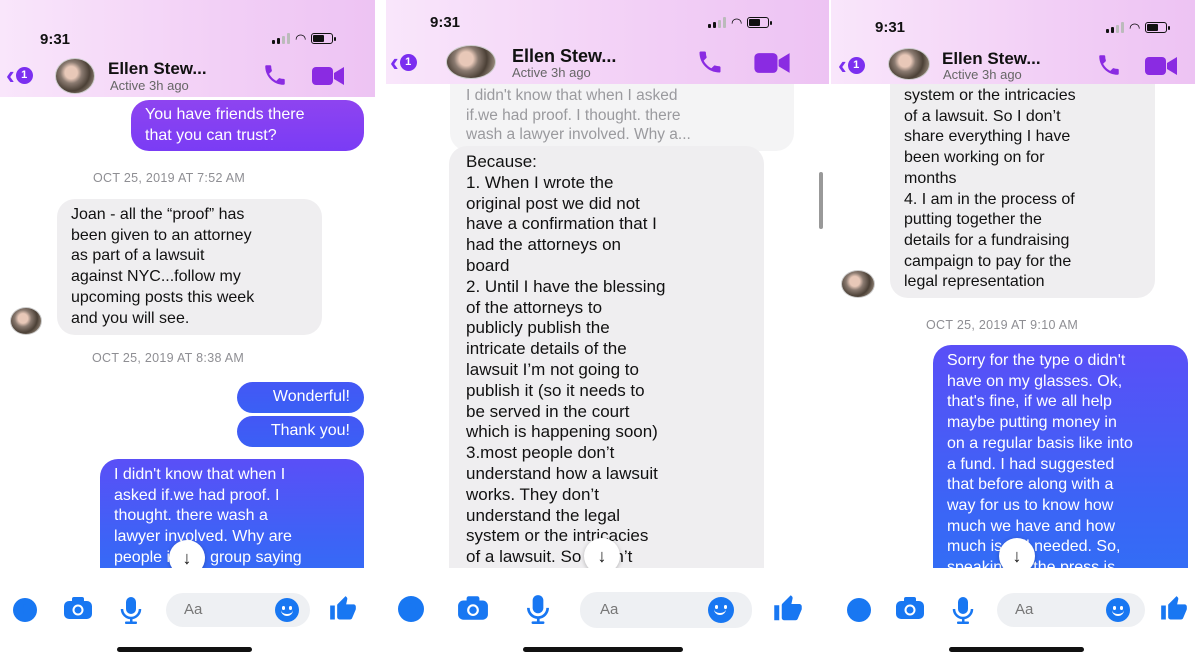 The width and height of the screenshot is (1195, 658). Describe the element at coordinates (300, 397) in the screenshot. I see `message-outgoing: Wonderful!` at that location.